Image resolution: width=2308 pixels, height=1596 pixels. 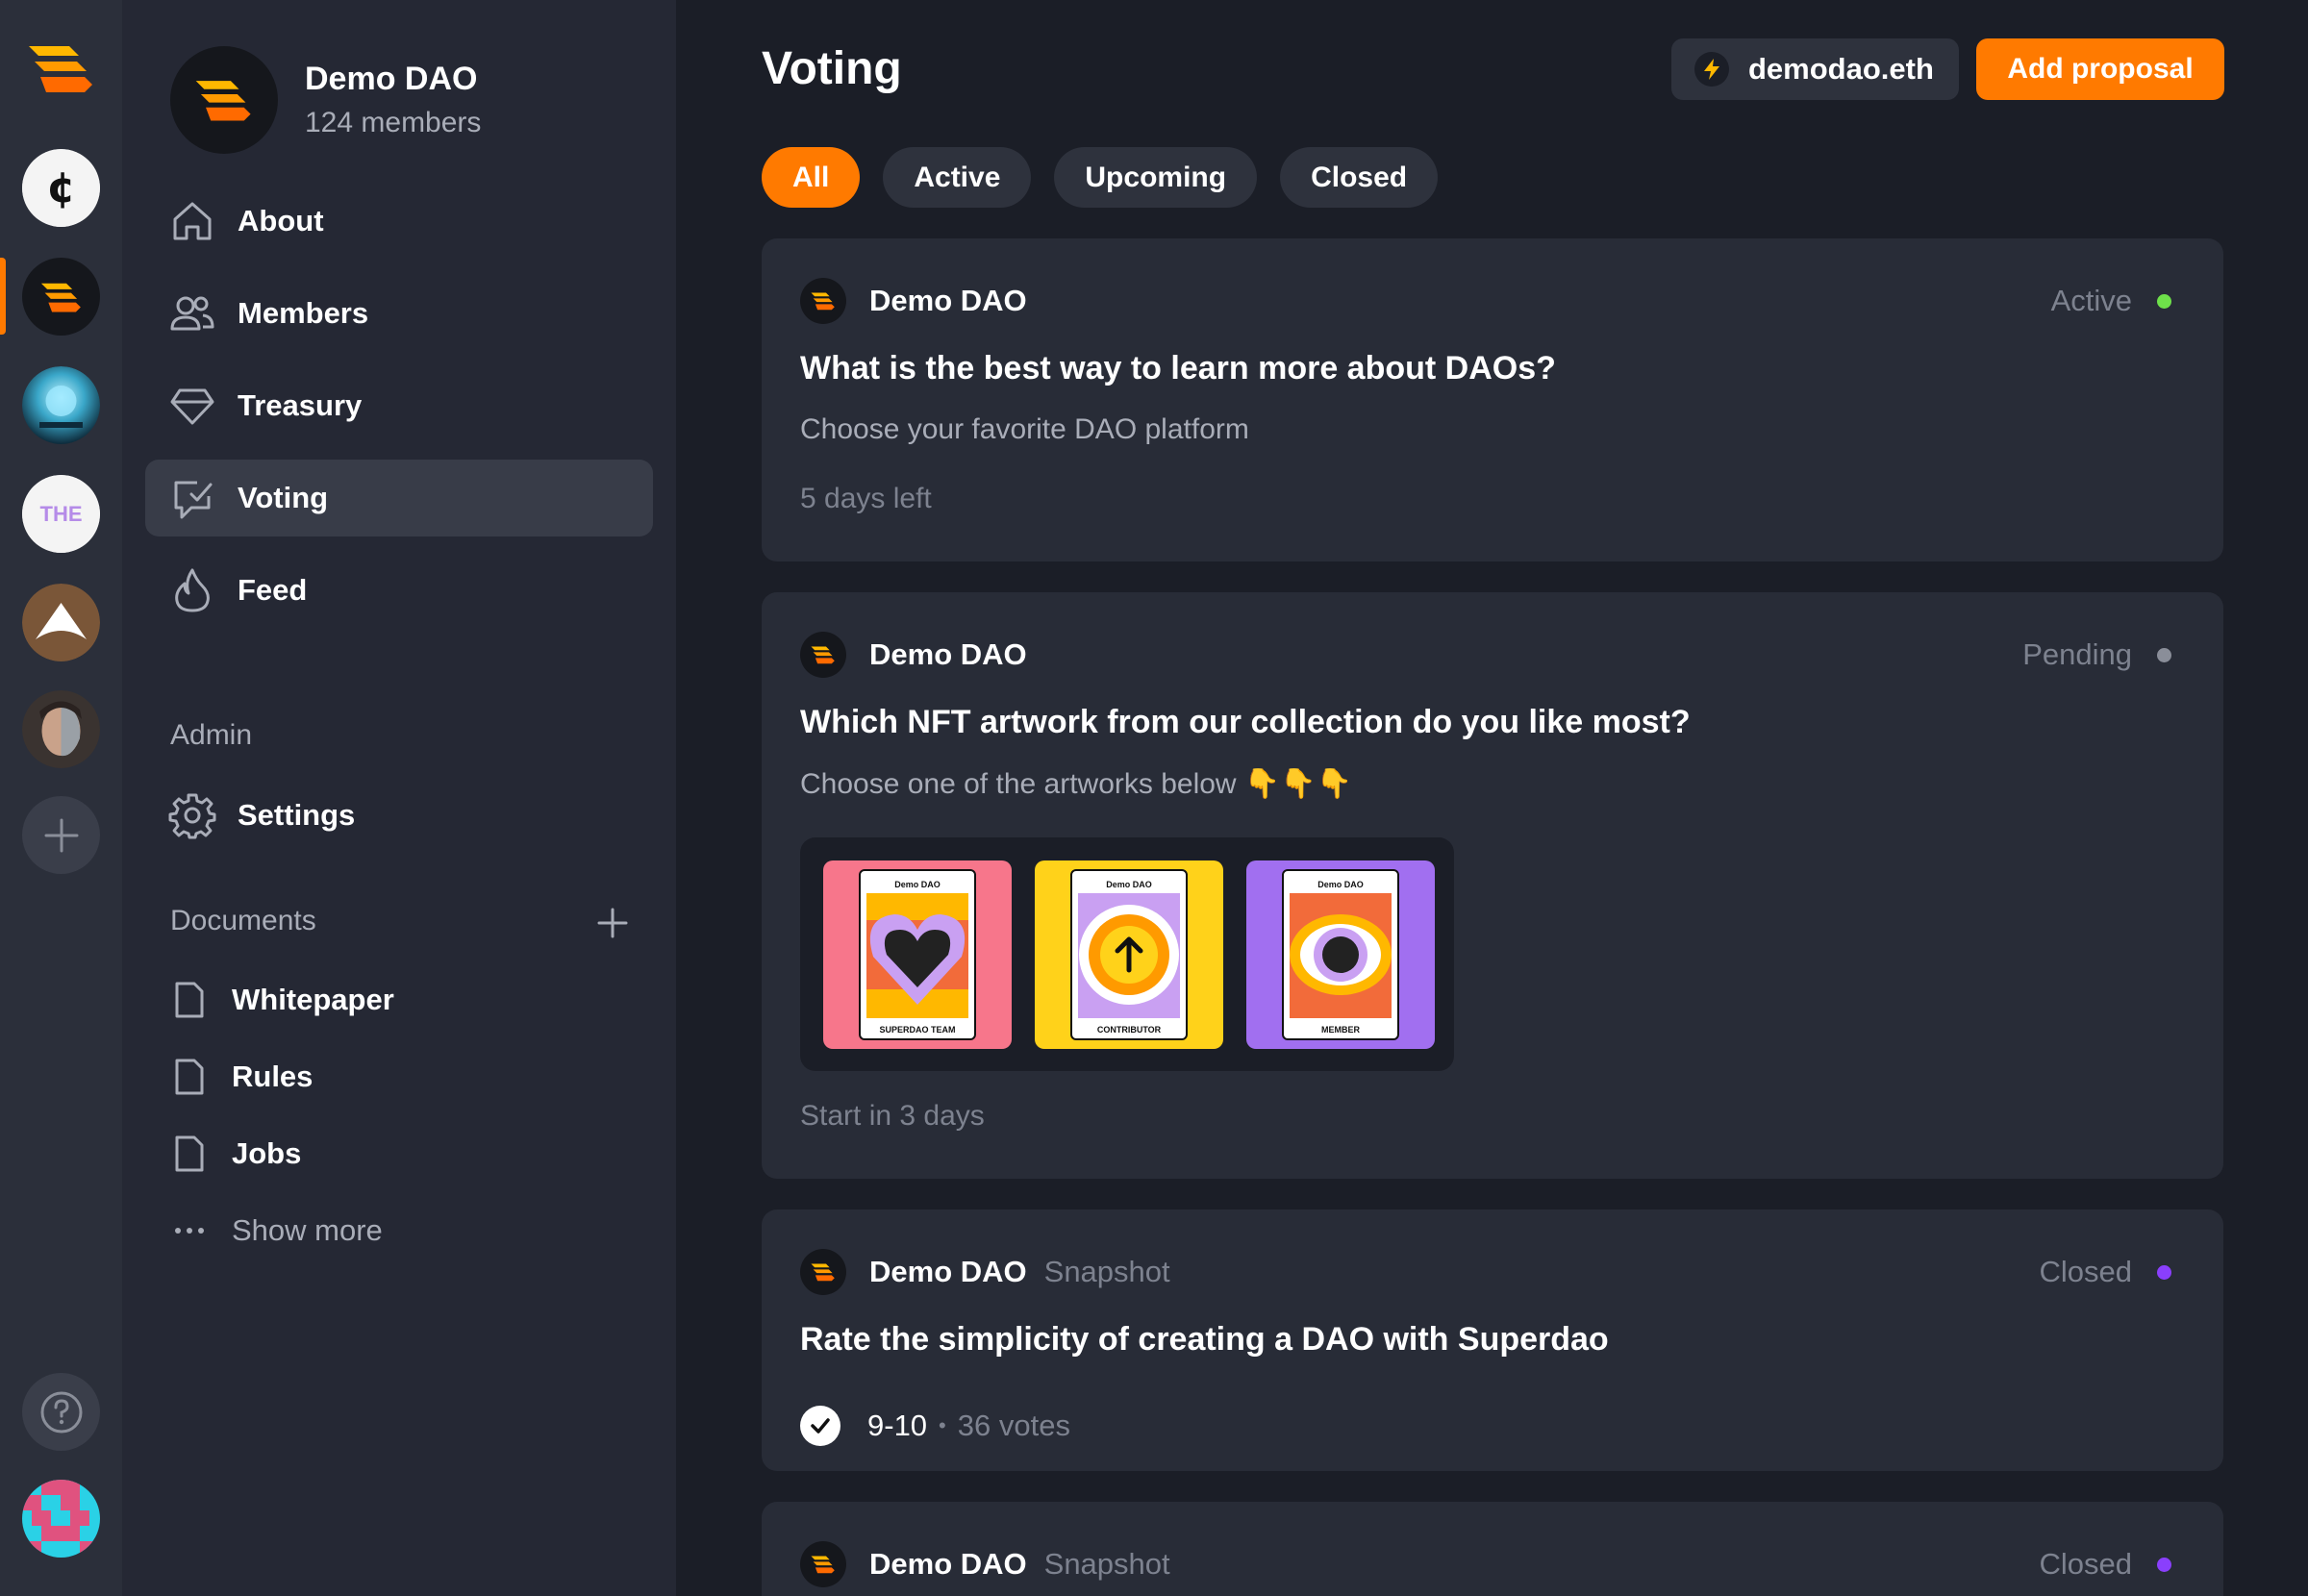 I want to click on proposal-description: Choose your favorite DAO platform, so click(x=1024, y=429).